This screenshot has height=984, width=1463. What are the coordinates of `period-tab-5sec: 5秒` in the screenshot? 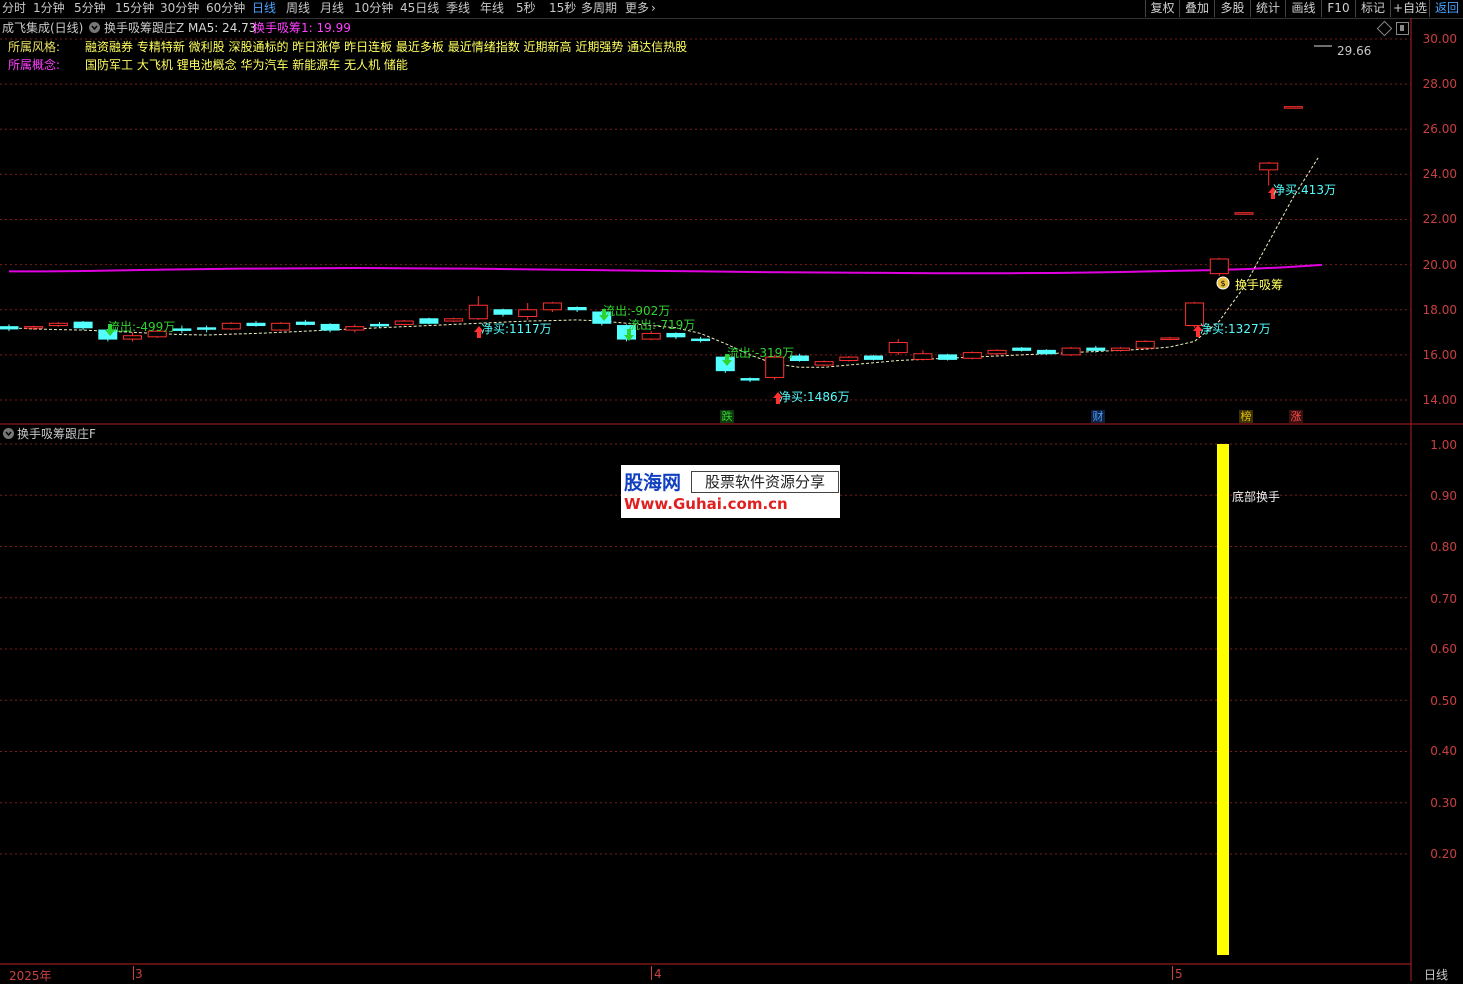 It's located at (526, 9).